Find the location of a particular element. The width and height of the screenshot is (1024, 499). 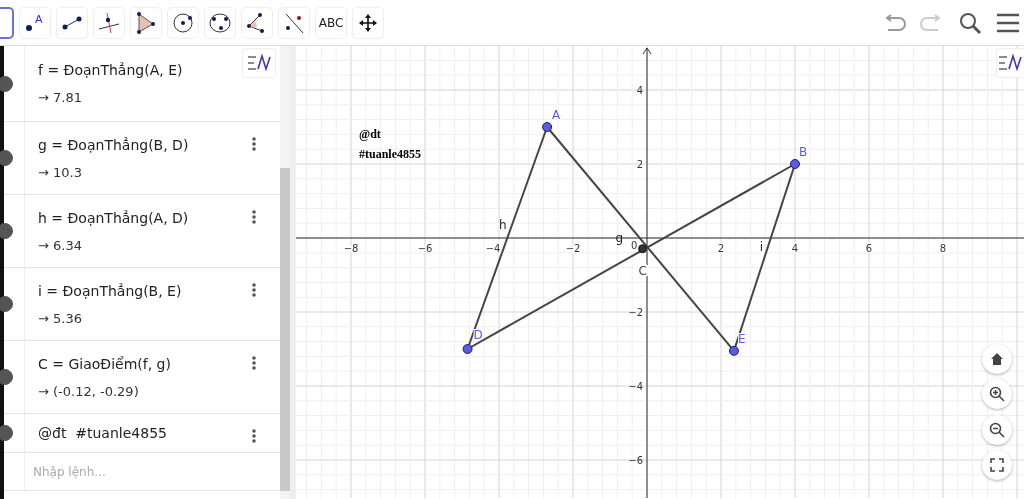

algebra-definition: g = ĐoạnThẳng(B, D) is located at coordinates (113, 144).